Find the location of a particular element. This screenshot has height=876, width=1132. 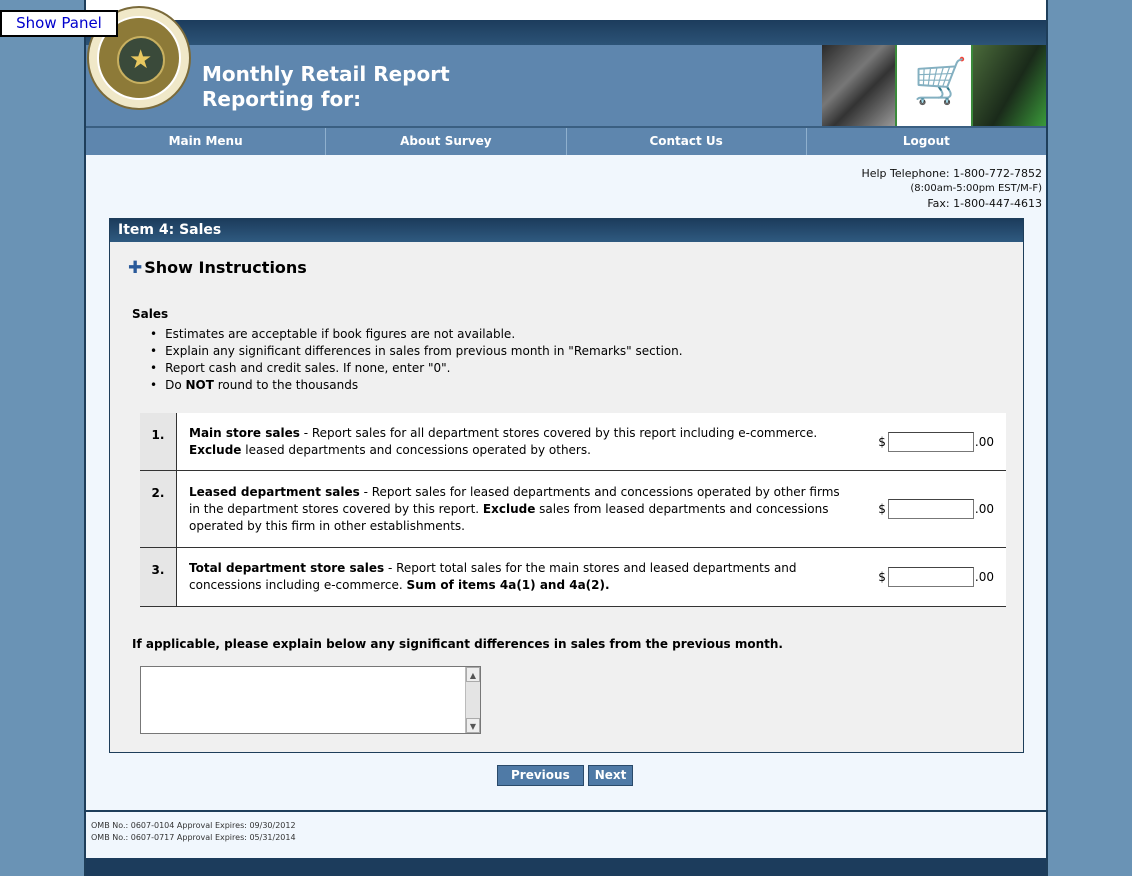

main-store-sales-input is located at coordinates (930, 441).